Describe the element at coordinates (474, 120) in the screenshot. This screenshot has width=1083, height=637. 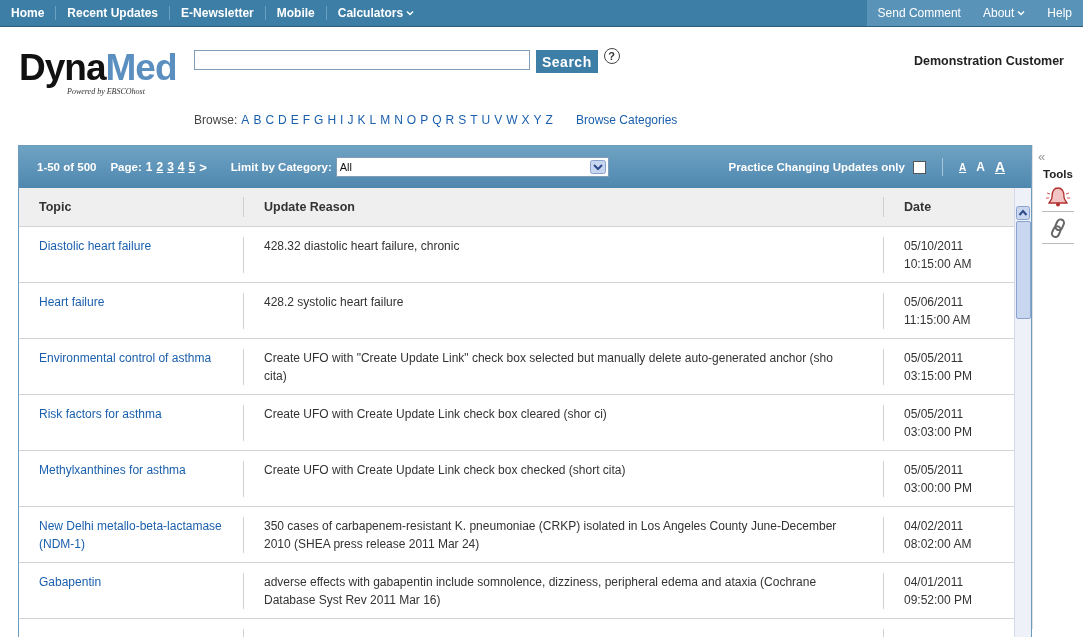
I see `letter-link: T` at that location.